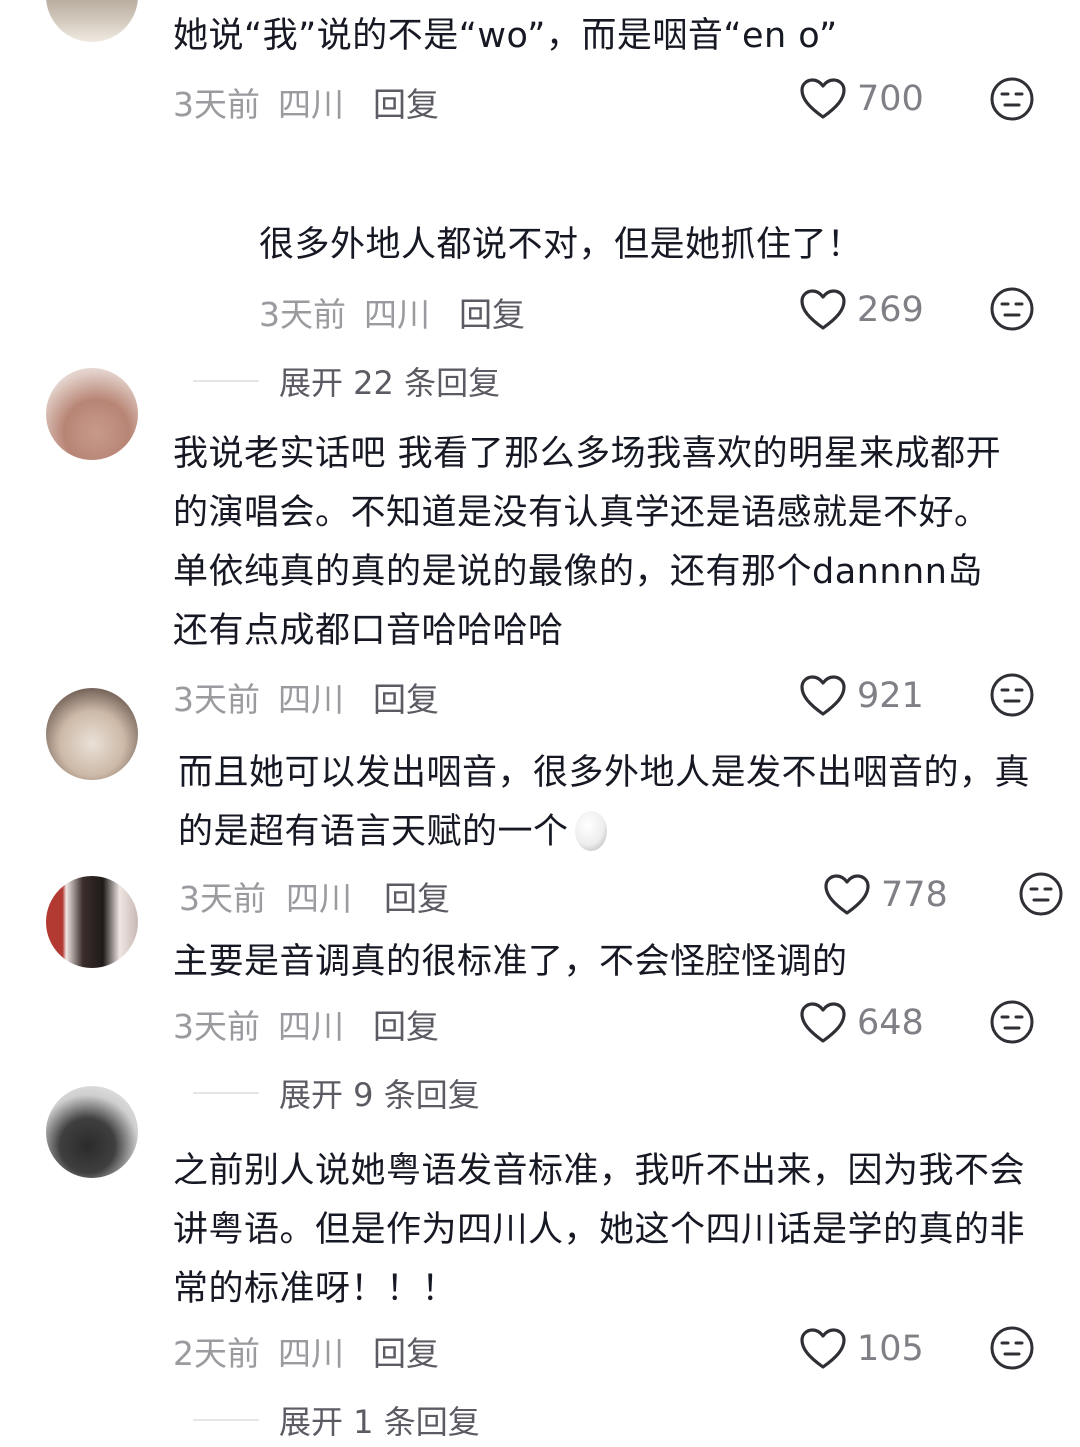 This screenshot has height=1447, width=1080. What do you see at coordinates (890, 310) in the screenshot?
I see `like-count: 269` at bounding box center [890, 310].